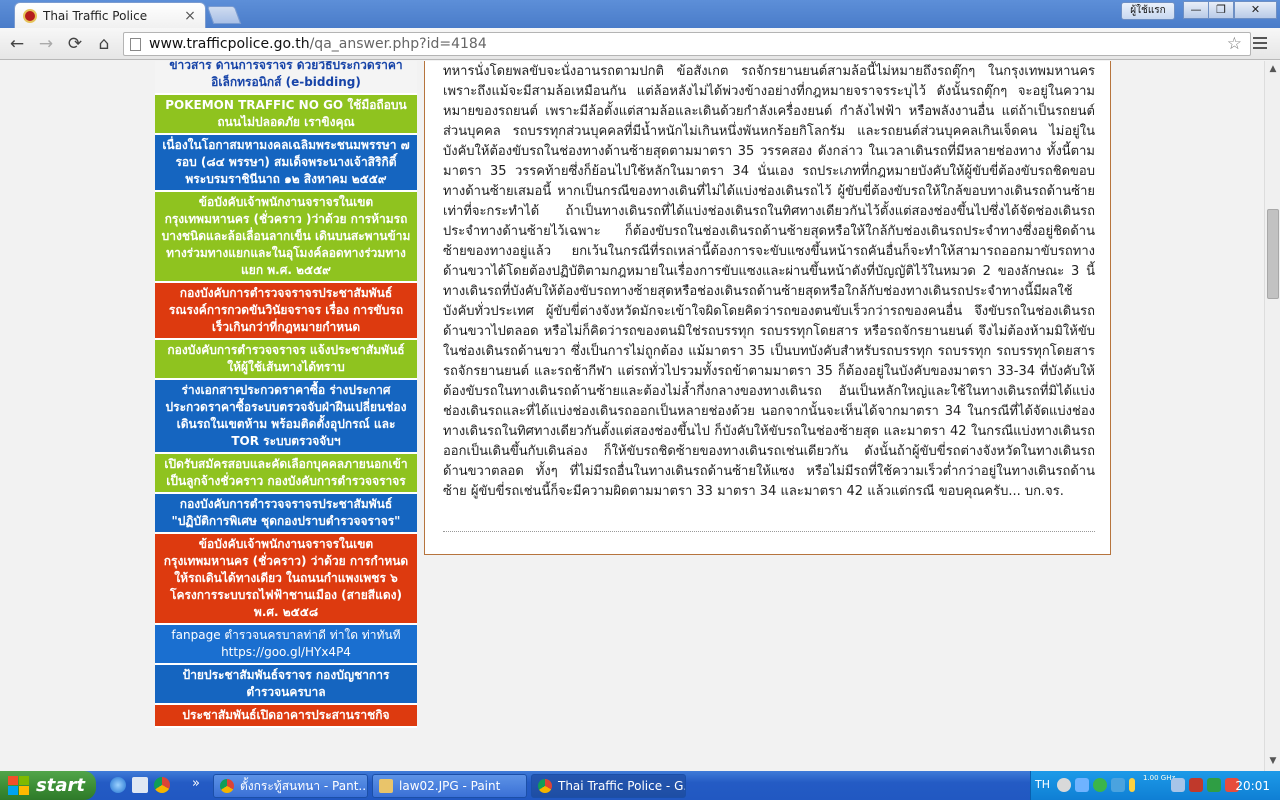  I want to click on tray-security-icon, so click(1196, 785).